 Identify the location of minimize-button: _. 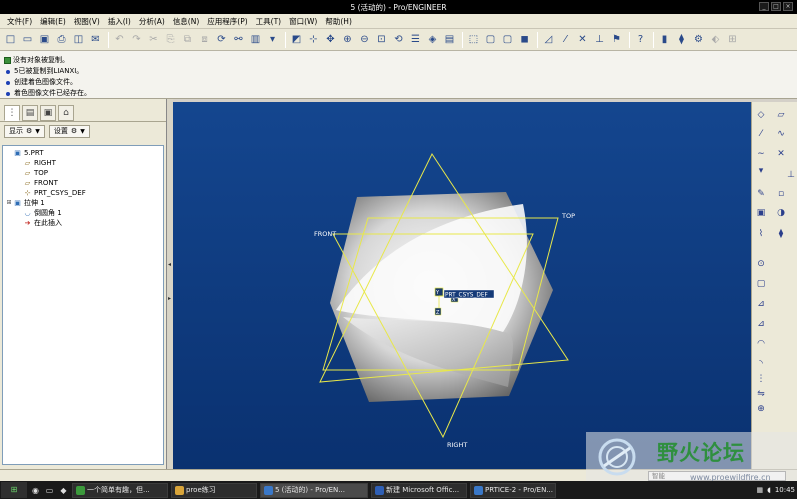
(764, 6).